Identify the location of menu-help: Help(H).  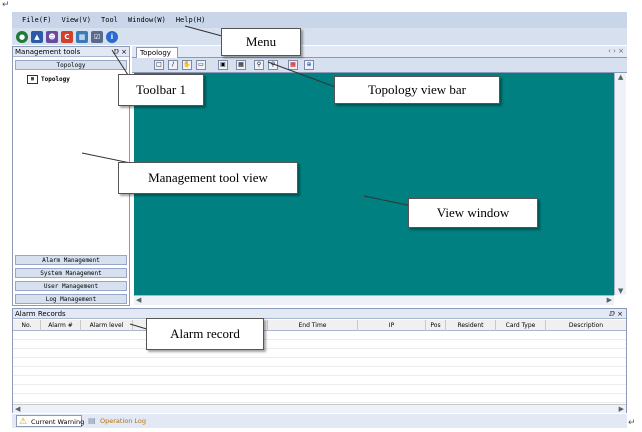
(191, 20).